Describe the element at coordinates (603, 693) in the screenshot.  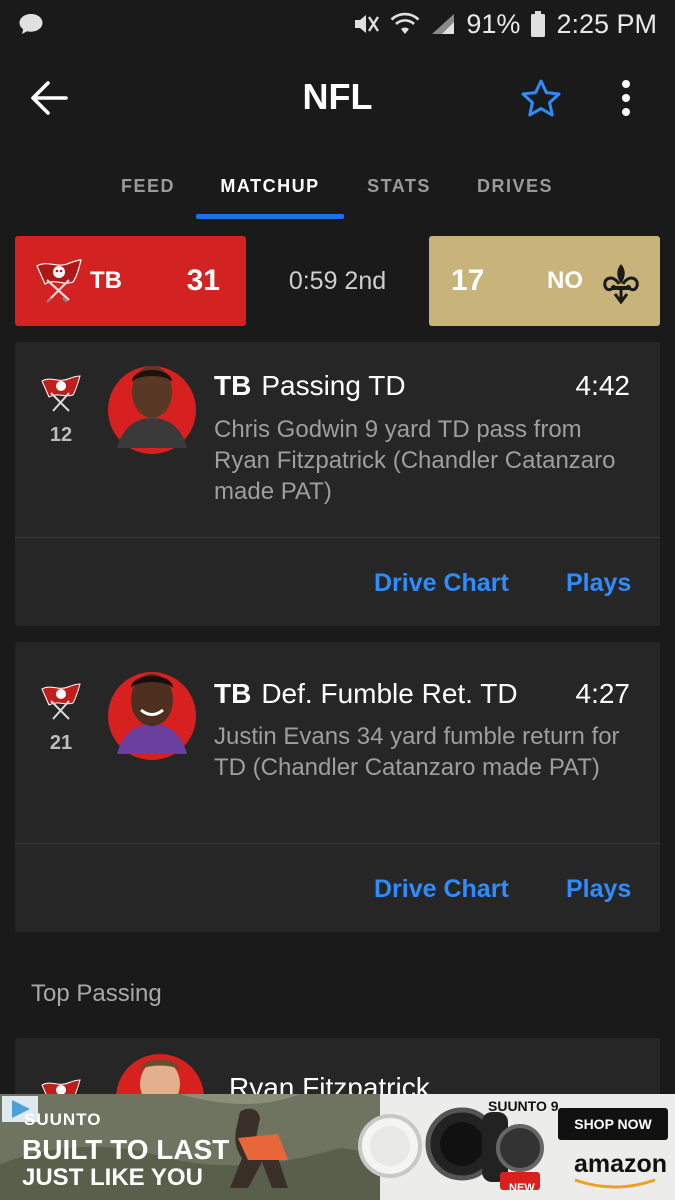
I see `play-time: 4:27` at that location.